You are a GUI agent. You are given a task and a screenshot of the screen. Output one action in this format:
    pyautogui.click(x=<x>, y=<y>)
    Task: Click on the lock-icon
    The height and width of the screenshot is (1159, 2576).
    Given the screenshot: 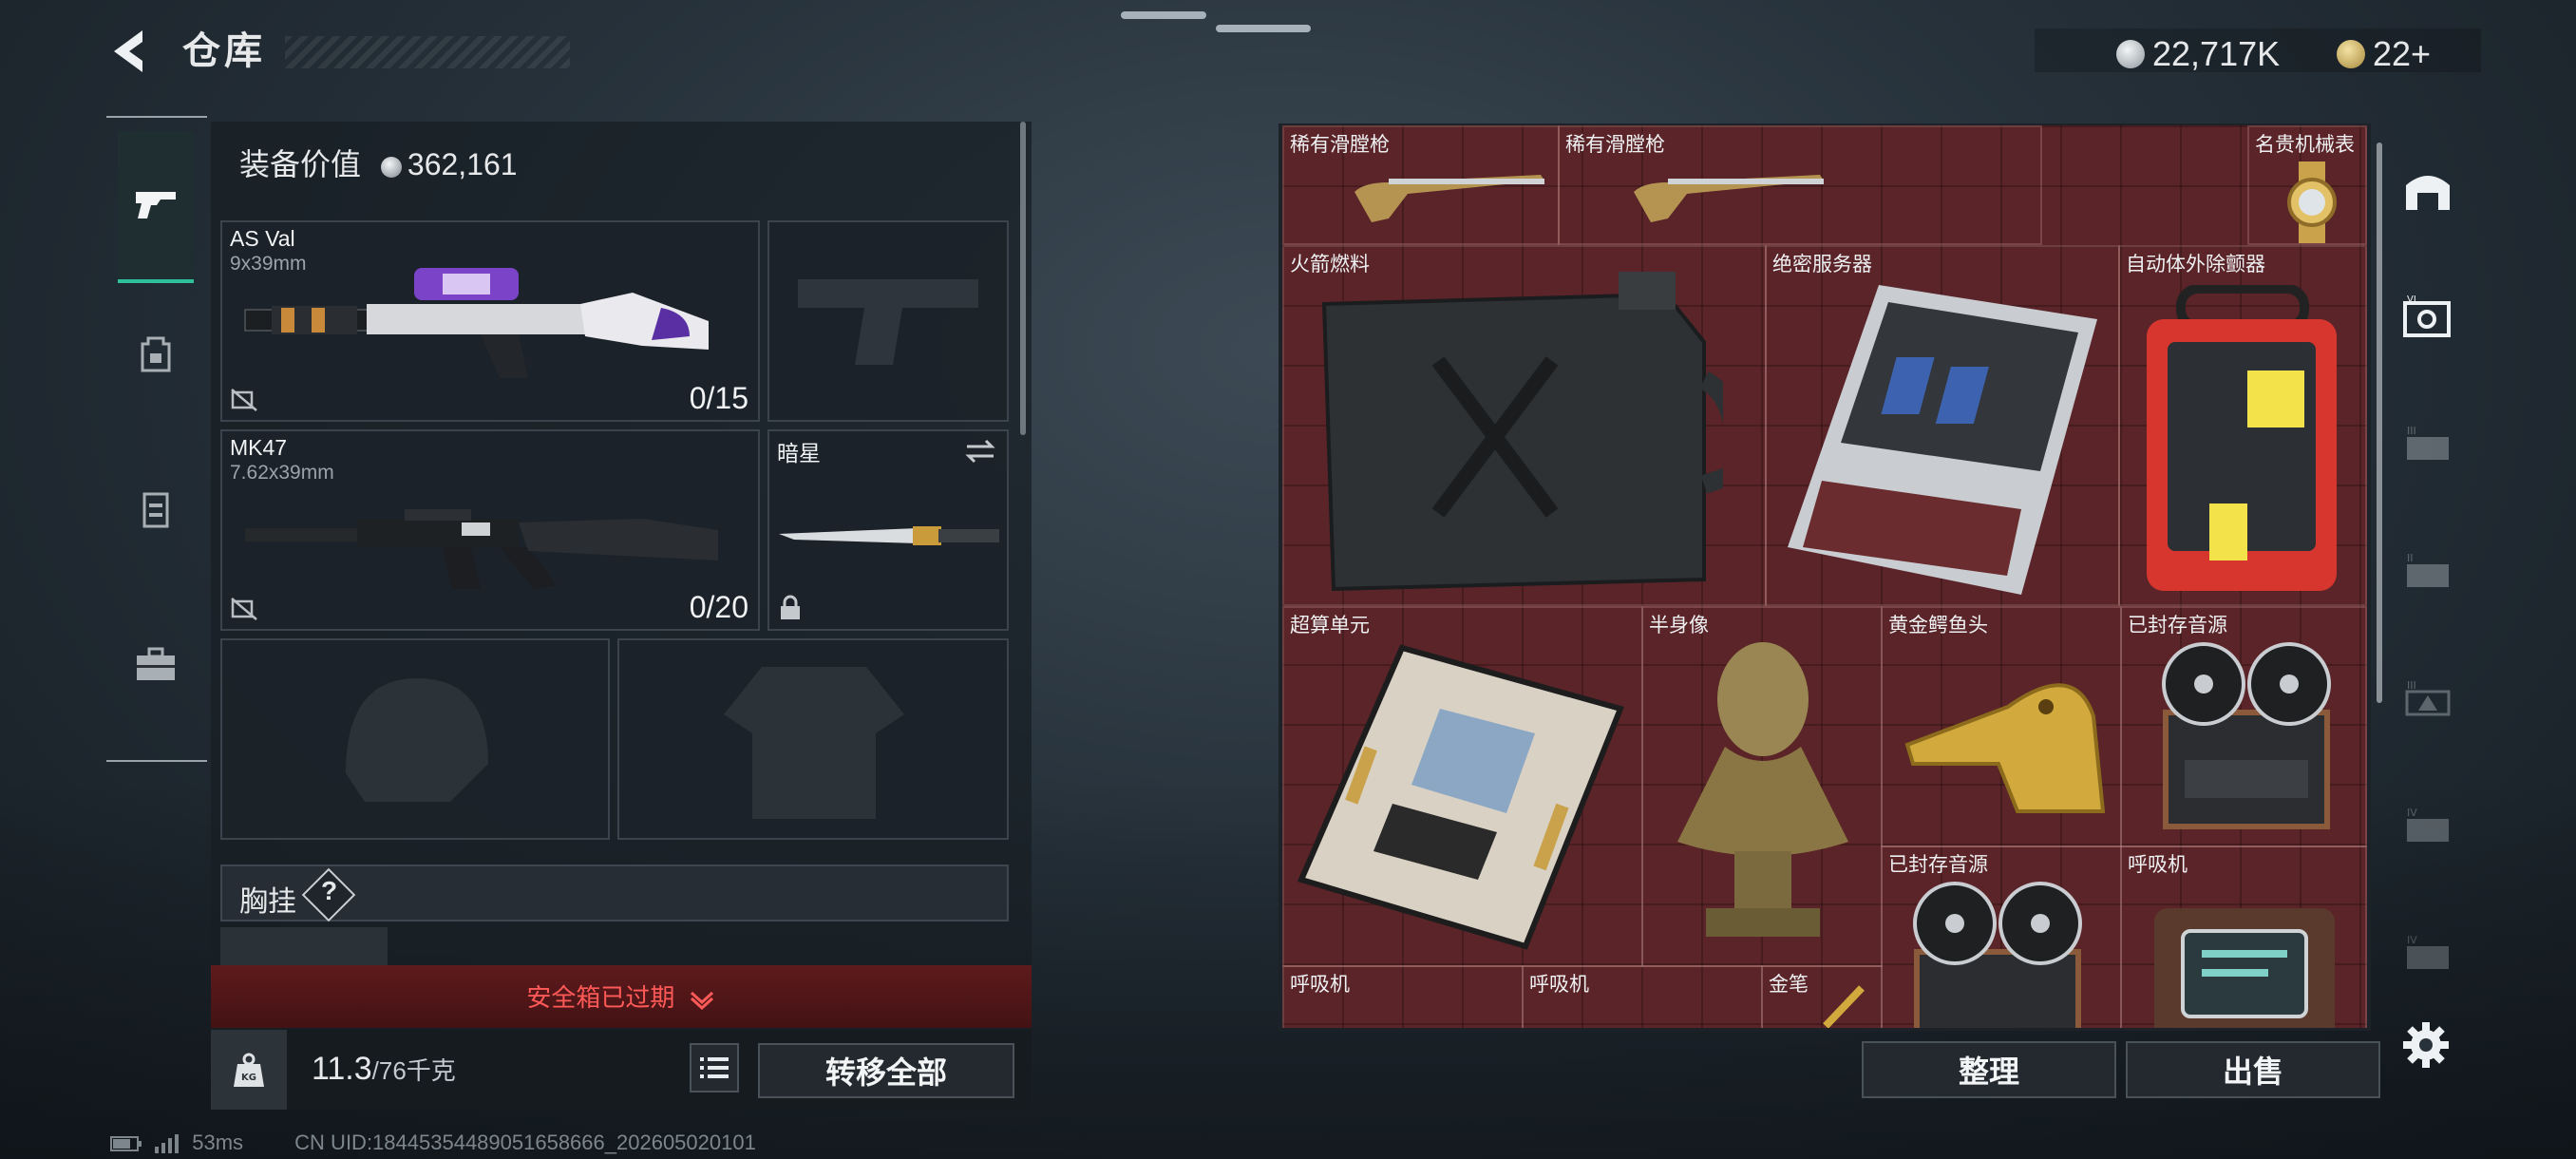 What is the action you would take?
    pyautogui.click(x=790, y=607)
    